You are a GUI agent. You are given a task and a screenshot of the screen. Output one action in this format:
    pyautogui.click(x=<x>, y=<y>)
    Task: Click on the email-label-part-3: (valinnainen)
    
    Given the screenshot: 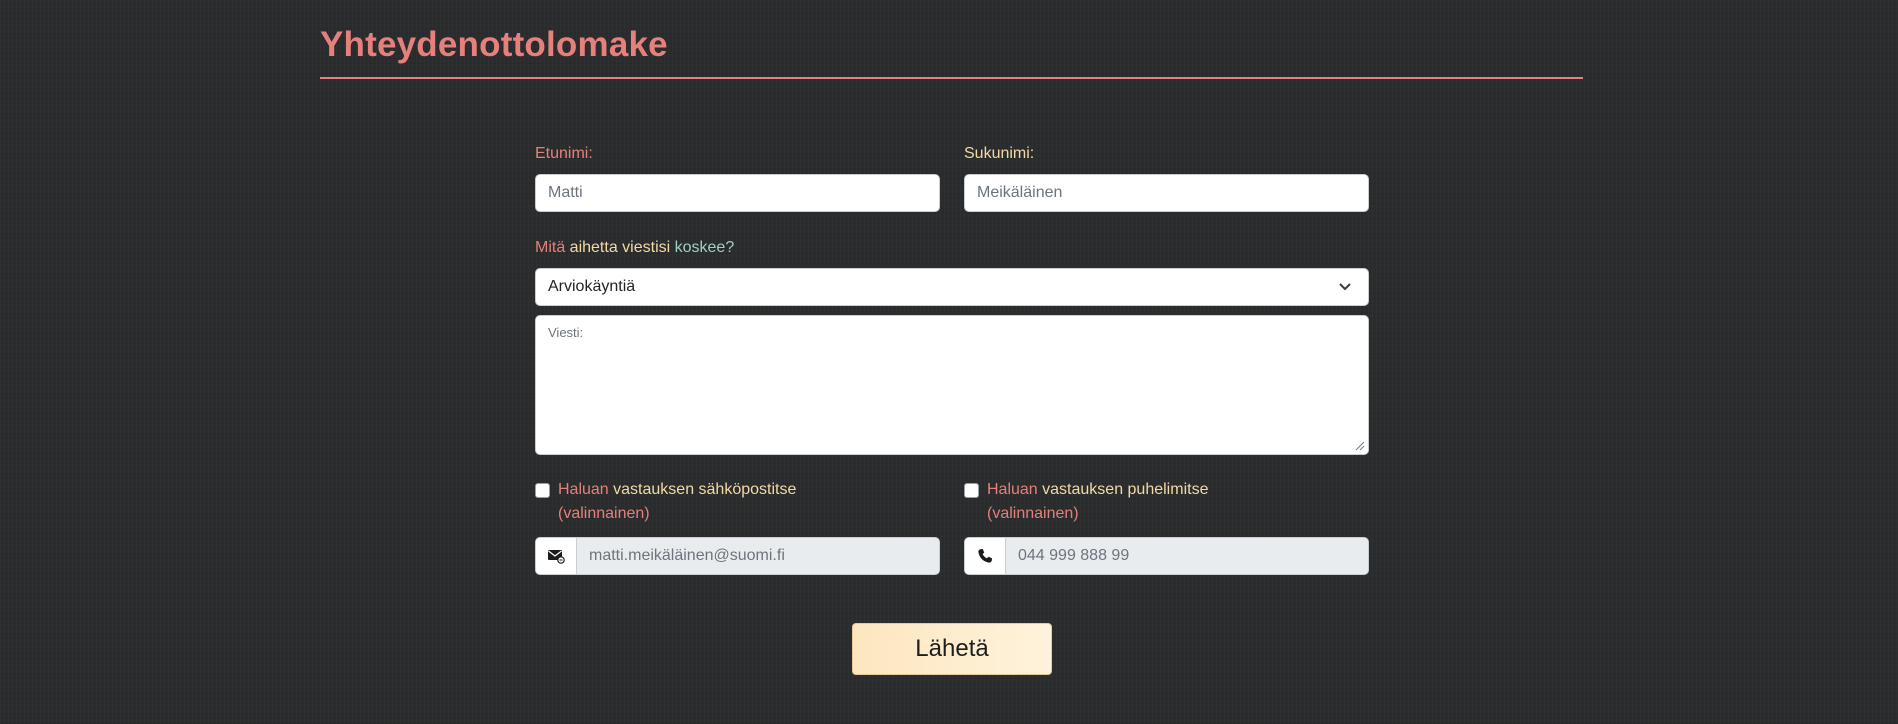 What is the action you would take?
    pyautogui.click(x=604, y=513)
    